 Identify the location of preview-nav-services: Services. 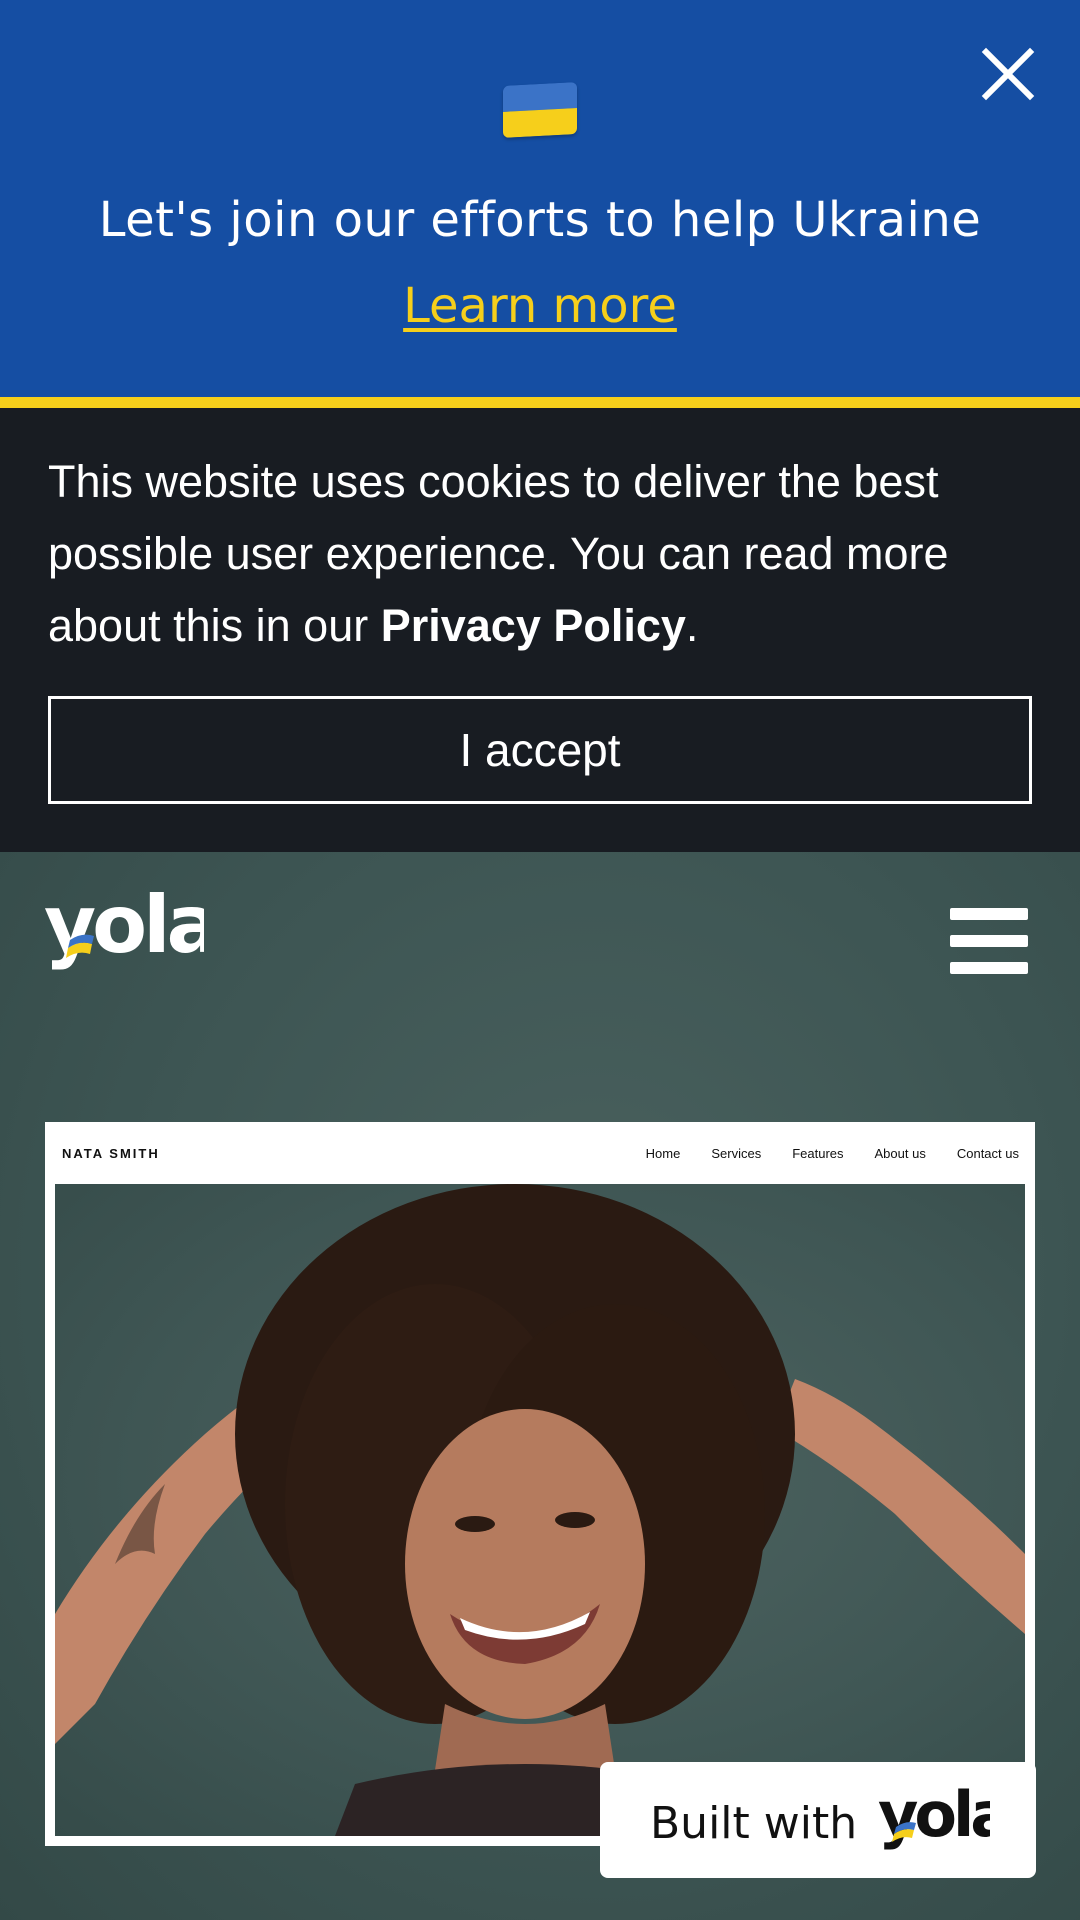
(736, 1153).